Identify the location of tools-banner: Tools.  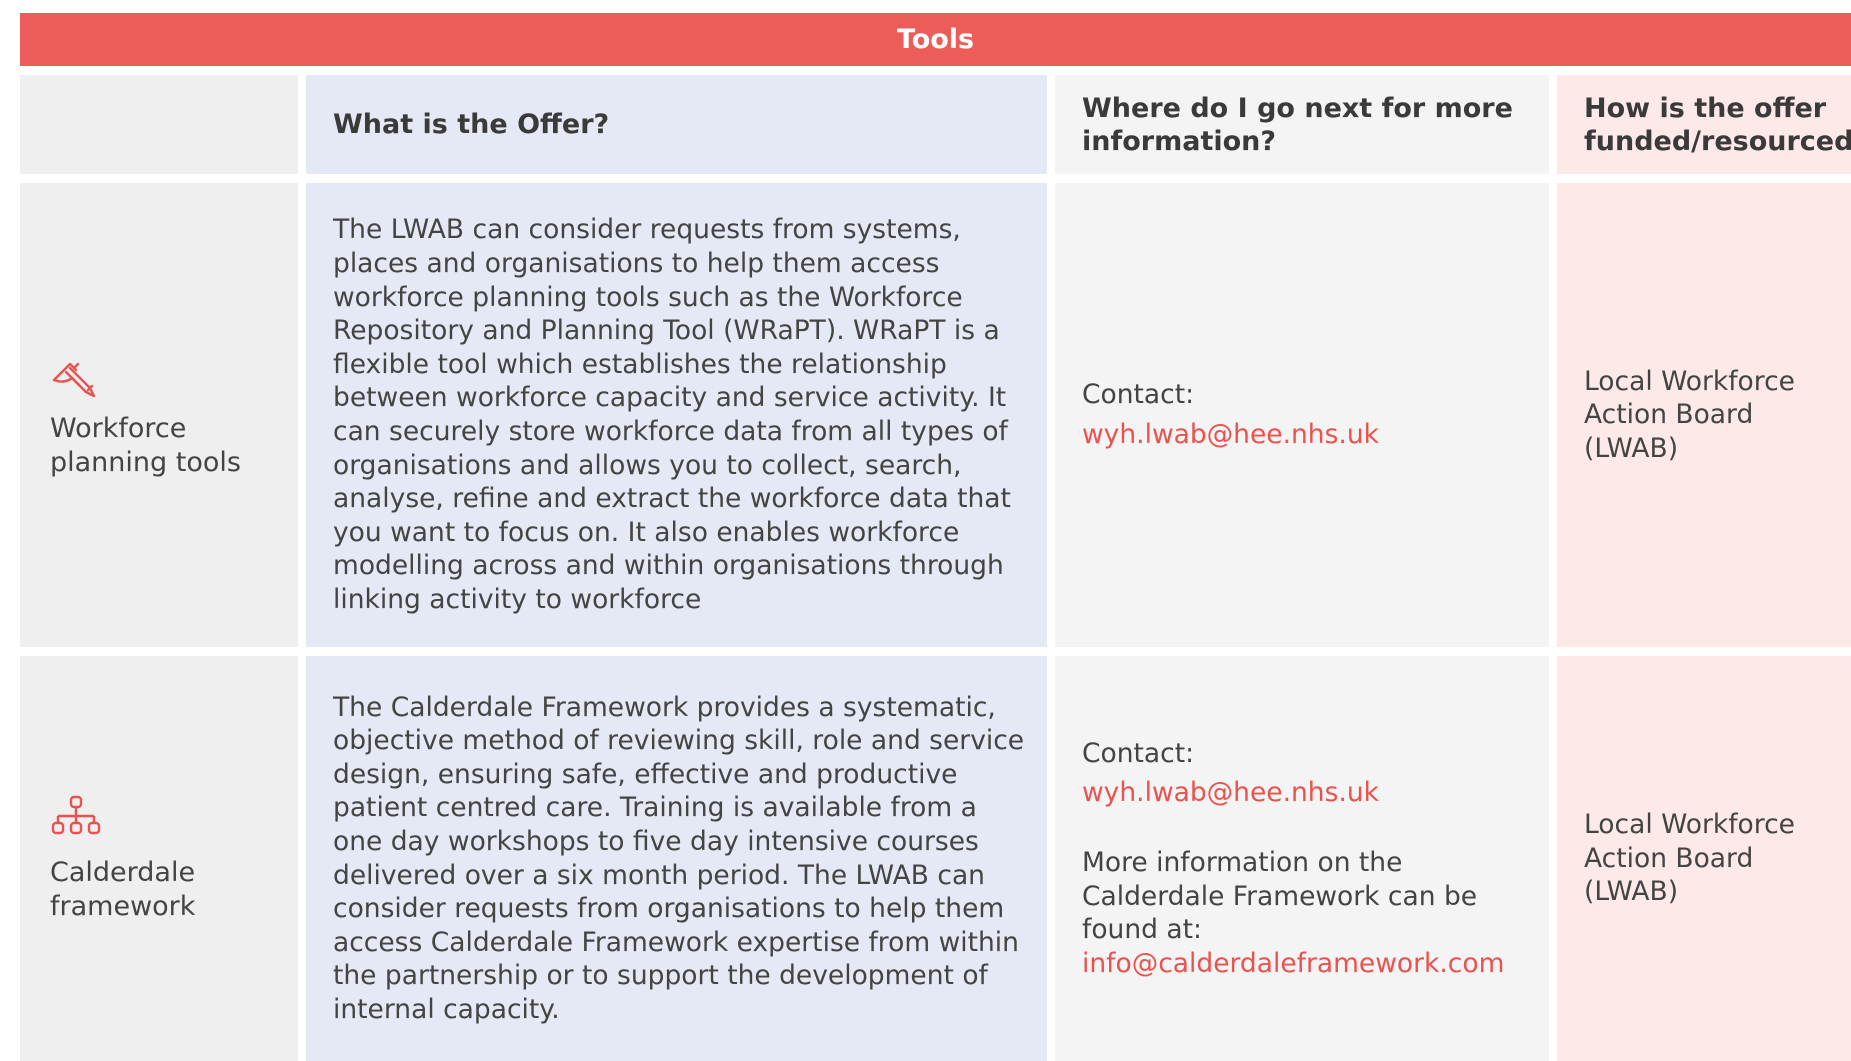
(935, 39).